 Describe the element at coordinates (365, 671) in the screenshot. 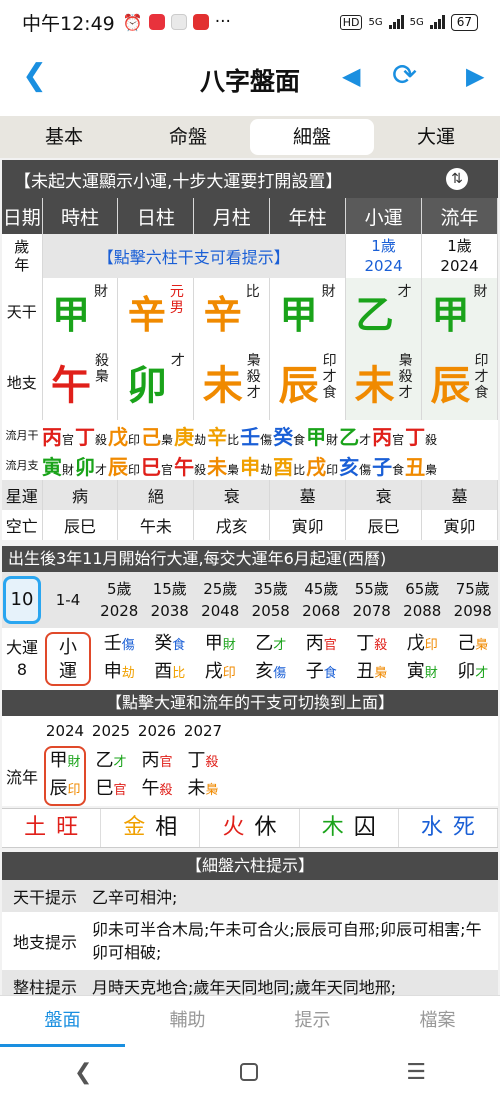

I see `dayun-zhi: 丑` at that location.